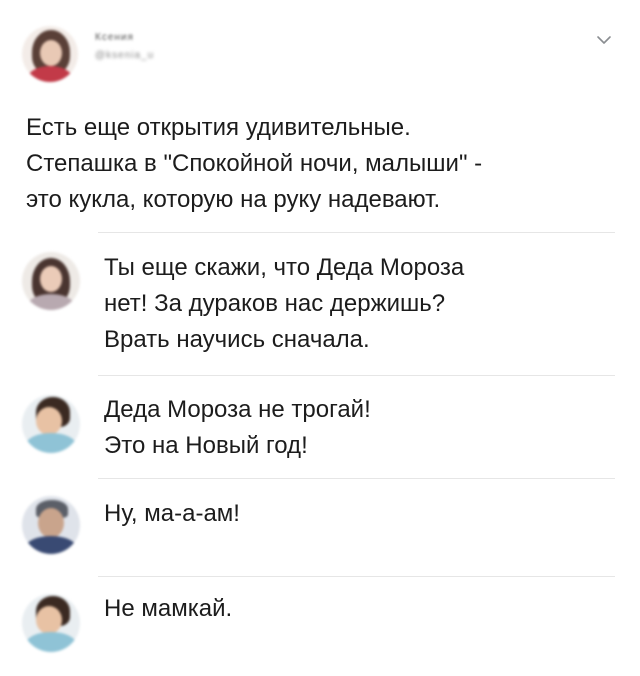  I want to click on reply-text-line: Ты еще скажи, что Деда Мороза, so click(284, 267).